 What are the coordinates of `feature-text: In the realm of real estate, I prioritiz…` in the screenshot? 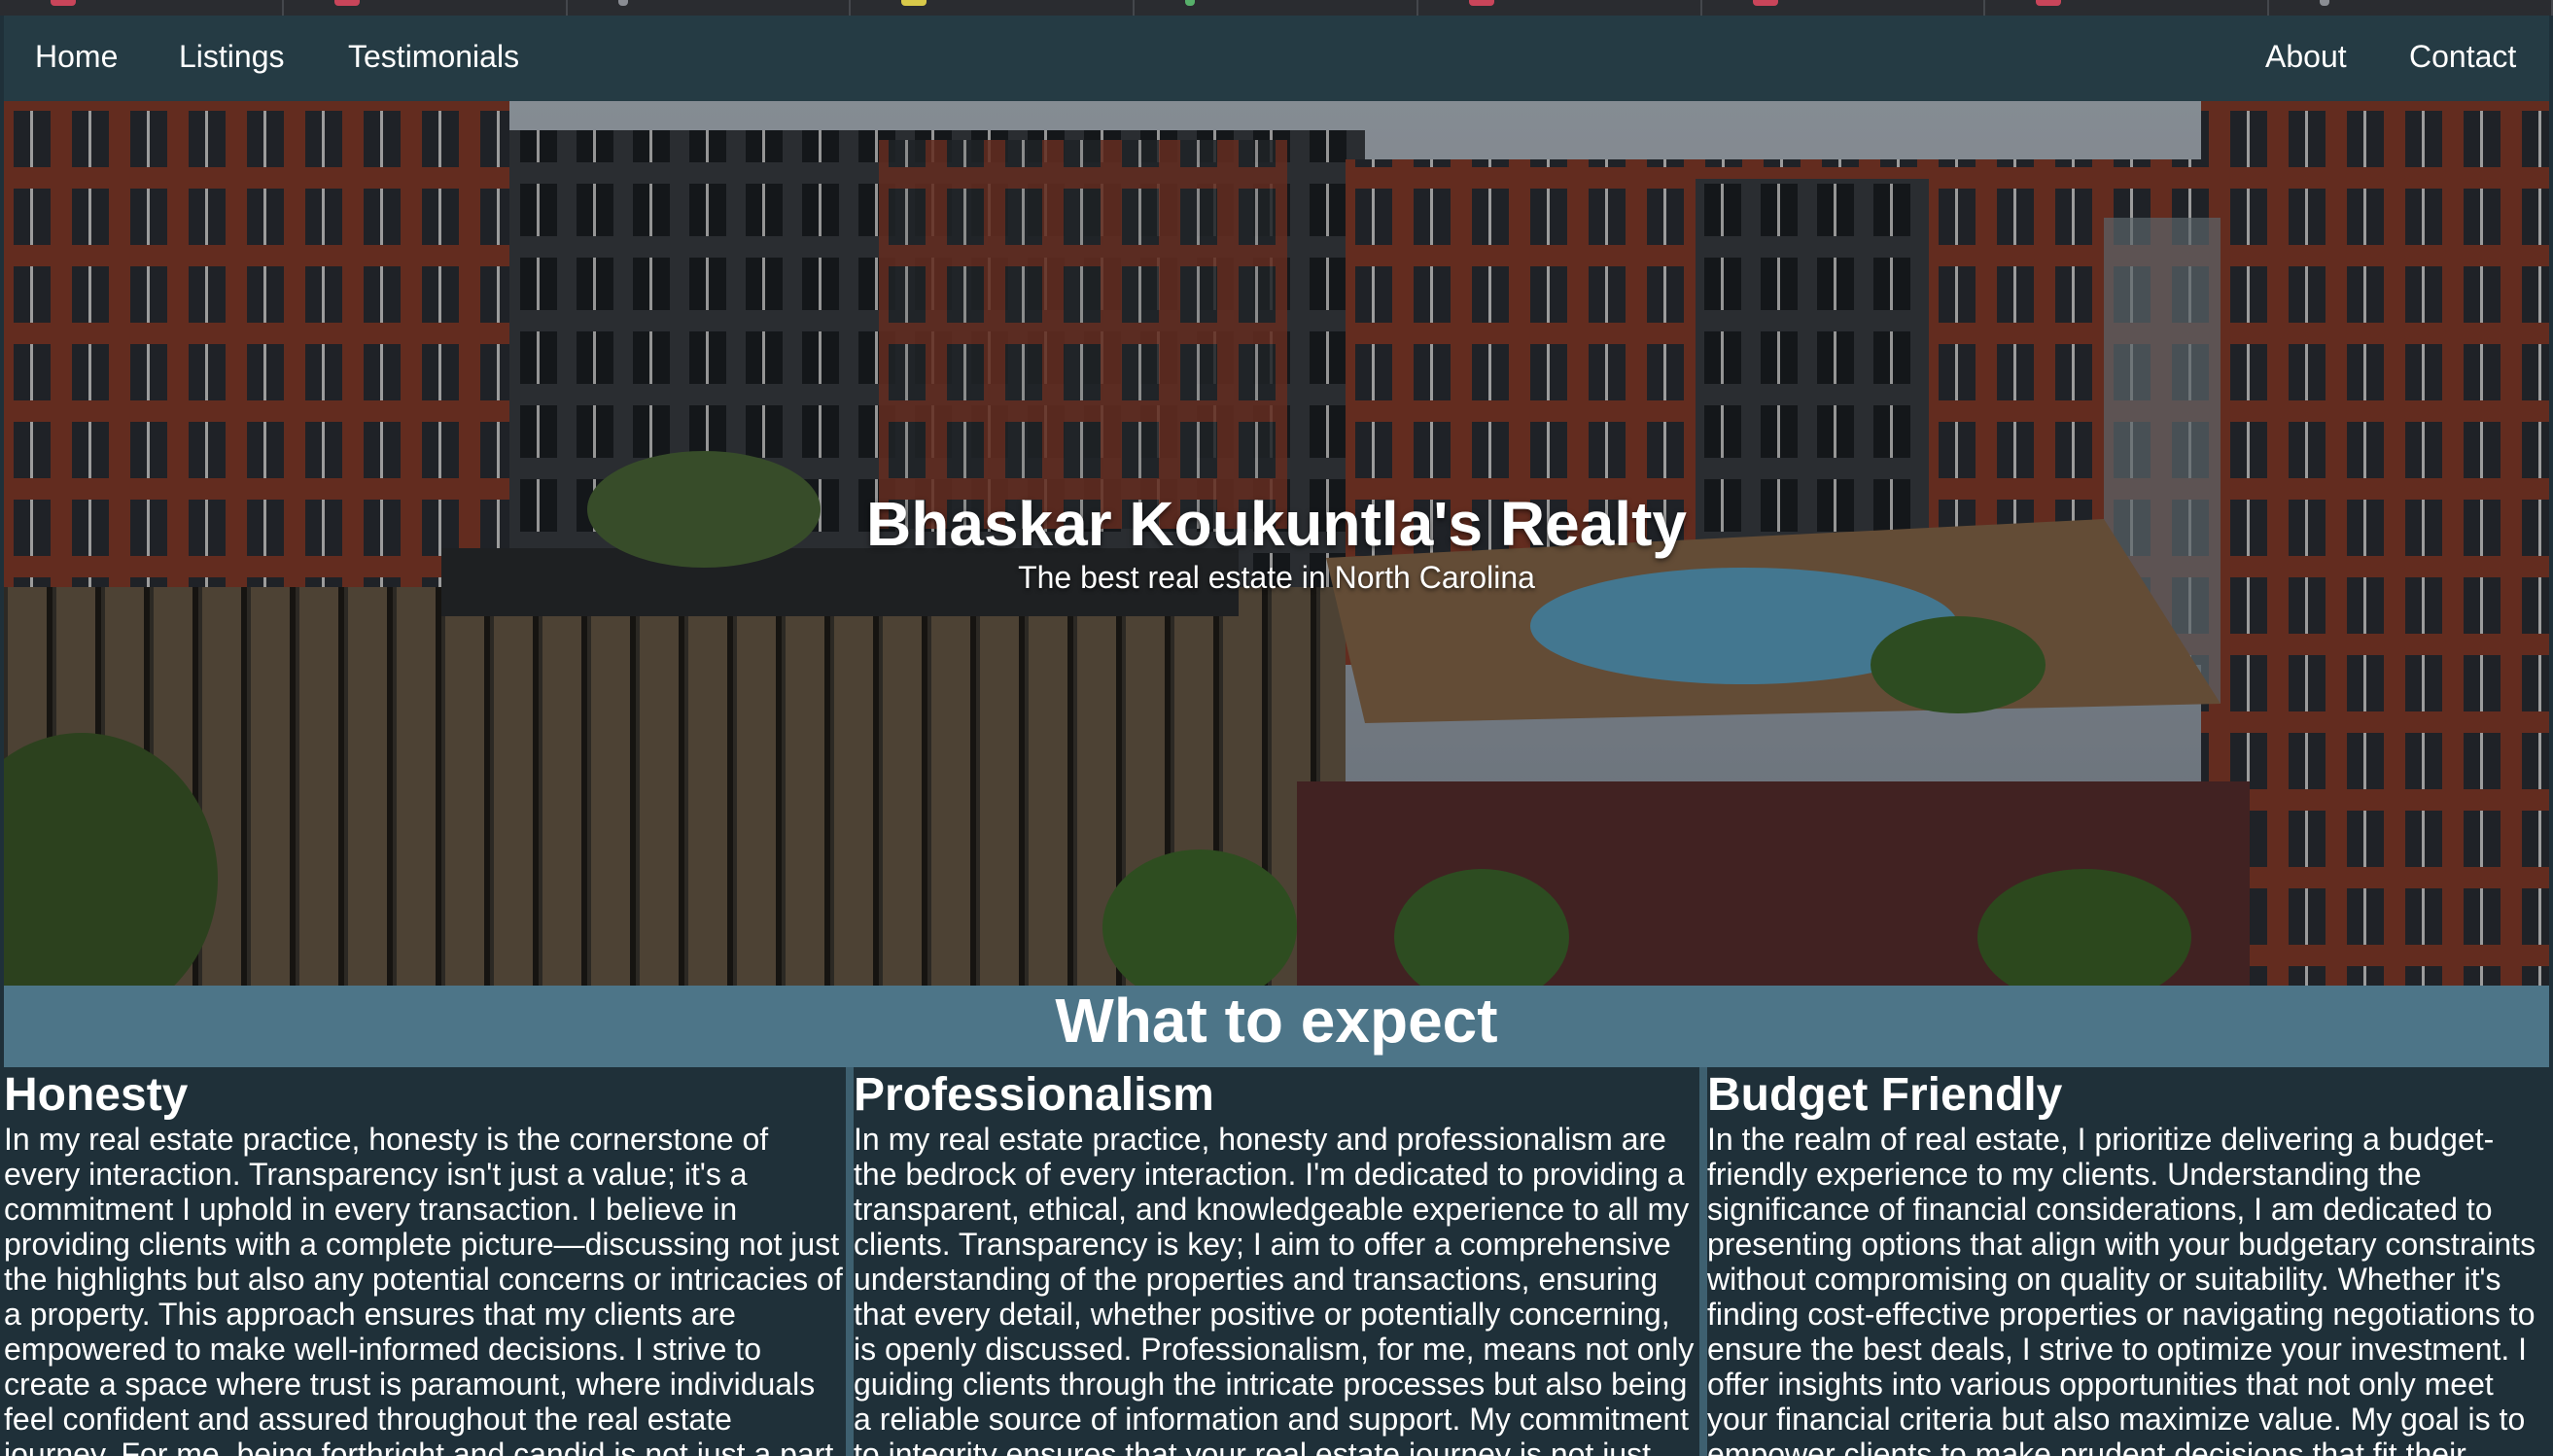 It's located at (2121, 1289).